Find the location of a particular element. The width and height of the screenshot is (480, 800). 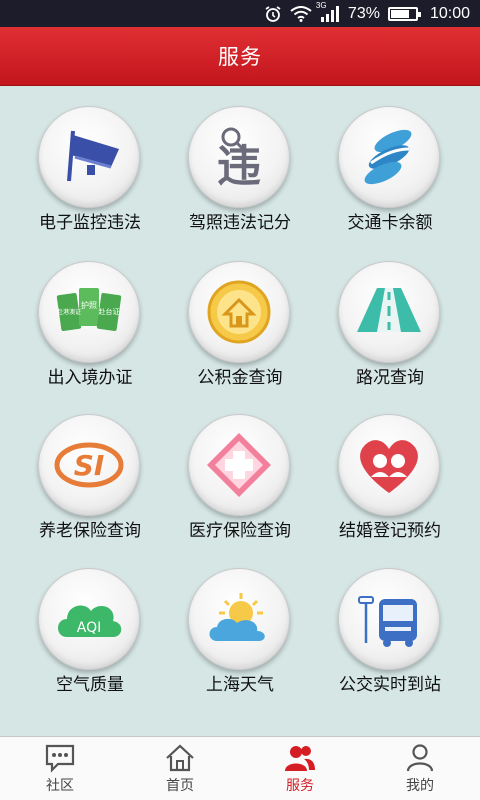

wifi-icon is located at coordinates (301, 13).